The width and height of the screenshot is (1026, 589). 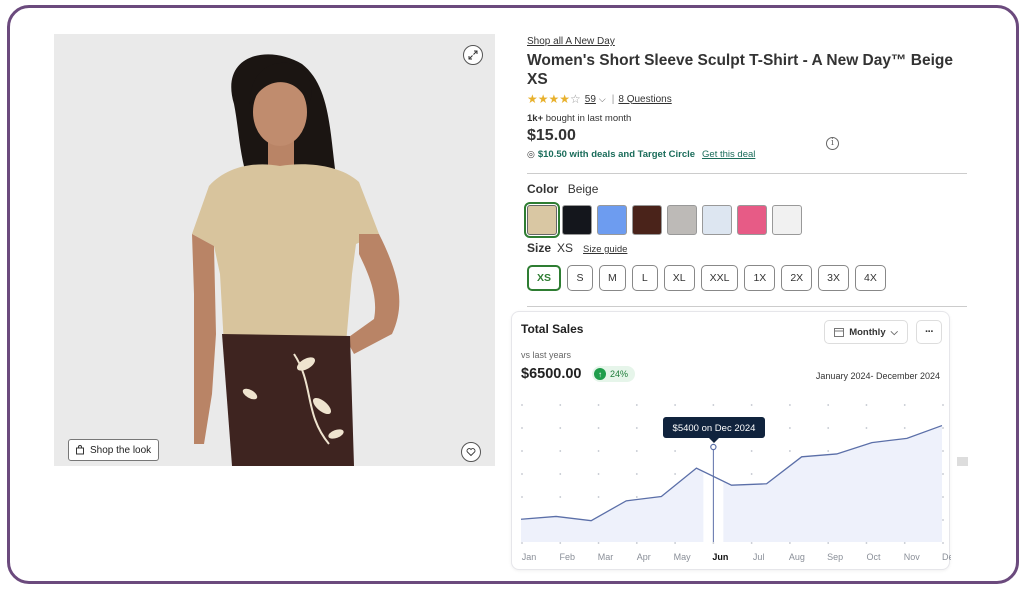 What do you see at coordinates (529, 557) in the screenshot?
I see `x-tick-label: Jan` at bounding box center [529, 557].